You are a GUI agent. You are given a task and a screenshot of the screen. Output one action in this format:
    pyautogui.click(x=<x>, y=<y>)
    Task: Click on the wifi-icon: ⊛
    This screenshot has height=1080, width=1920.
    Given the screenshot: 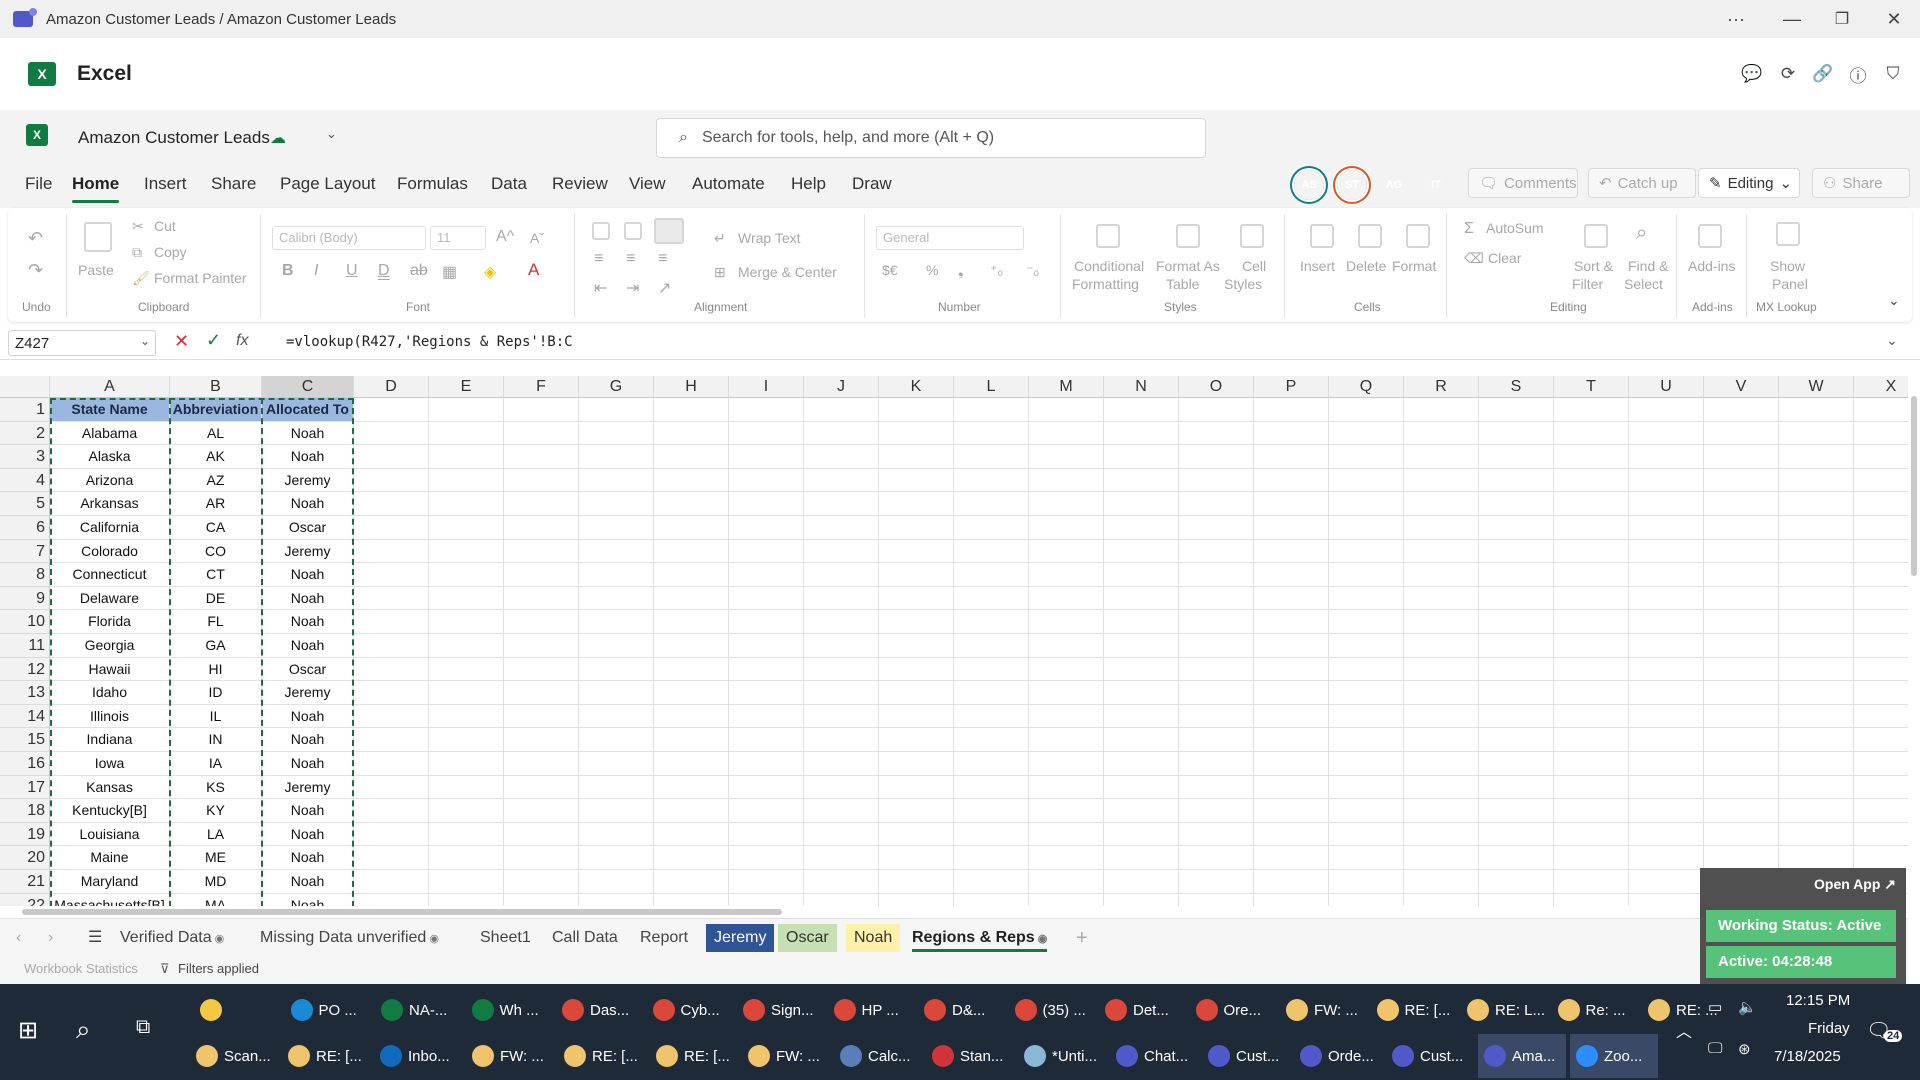 What is the action you would take?
    pyautogui.click(x=1744, y=1049)
    